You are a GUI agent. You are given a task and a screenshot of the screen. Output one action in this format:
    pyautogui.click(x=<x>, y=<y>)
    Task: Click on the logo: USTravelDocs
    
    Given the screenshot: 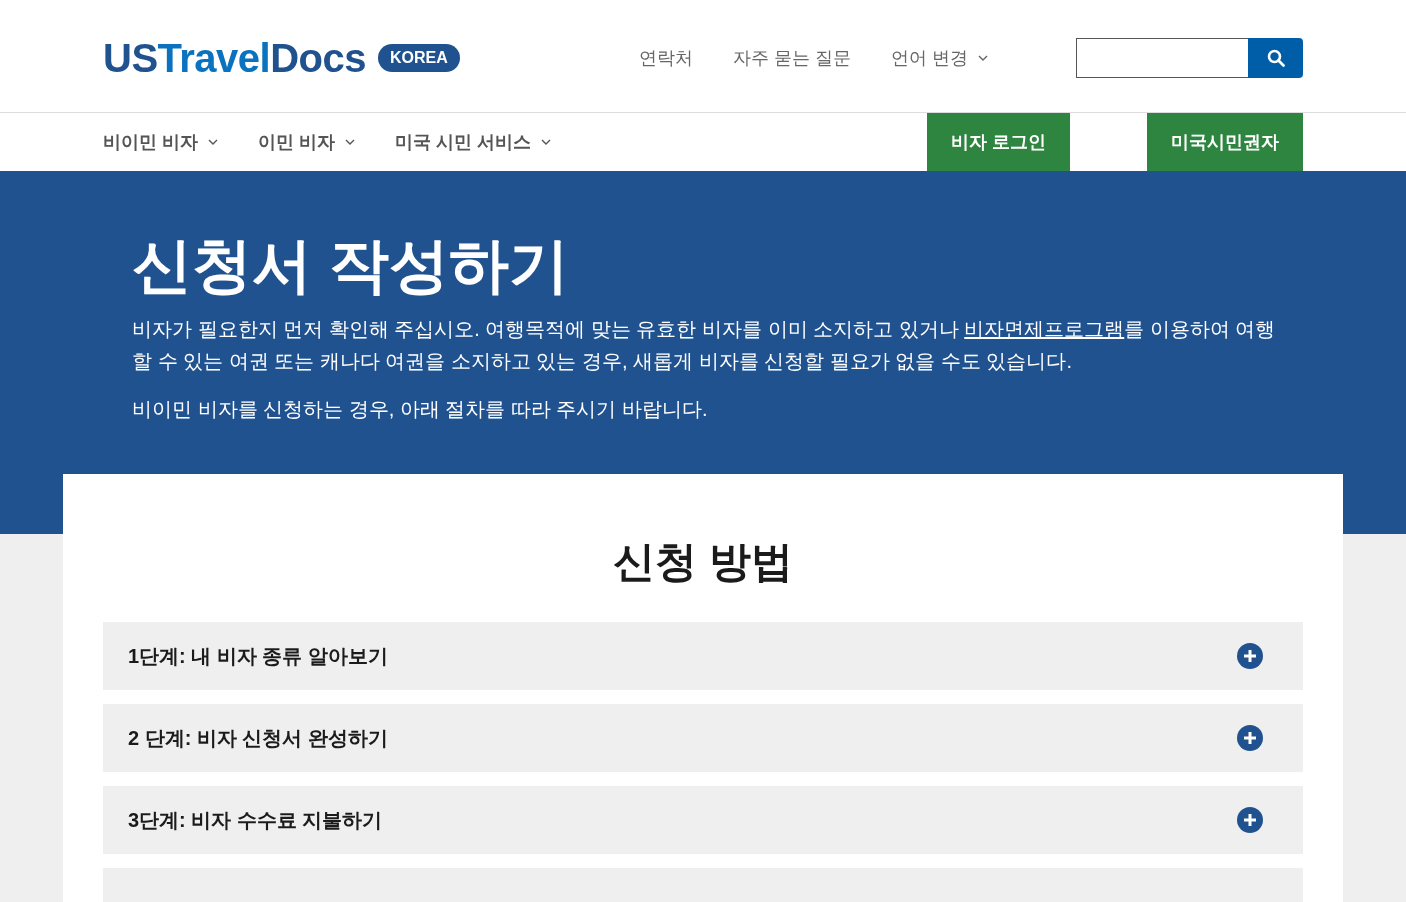 What is the action you would take?
    pyautogui.click(x=235, y=58)
    